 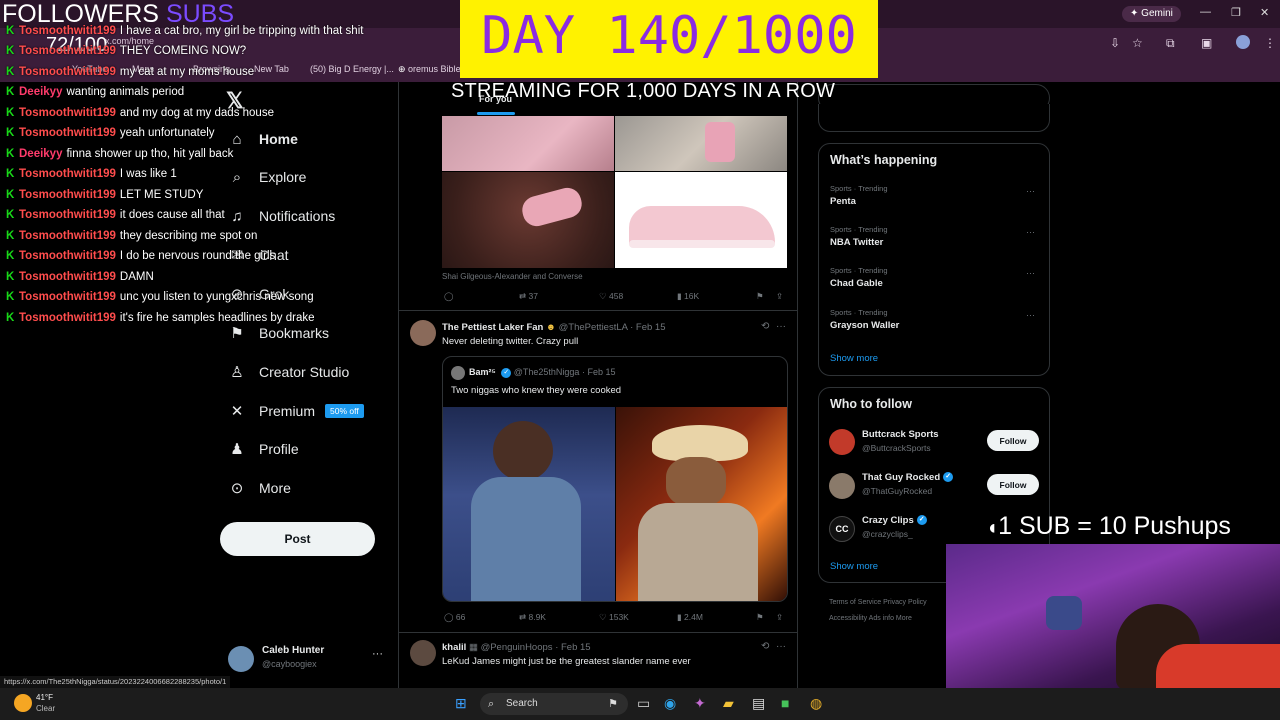 I want to click on follow-show-more: Show more, so click(x=854, y=566).